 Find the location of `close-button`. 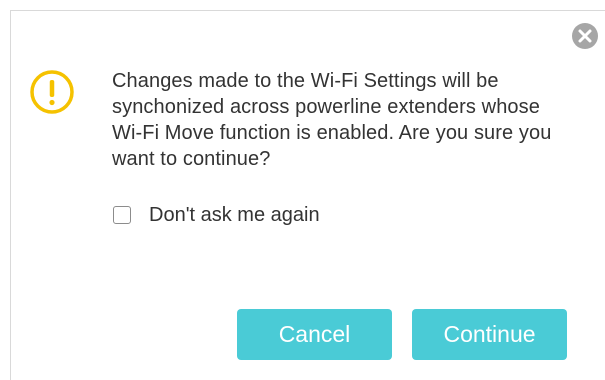

close-button is located at coordinates (585, 36).